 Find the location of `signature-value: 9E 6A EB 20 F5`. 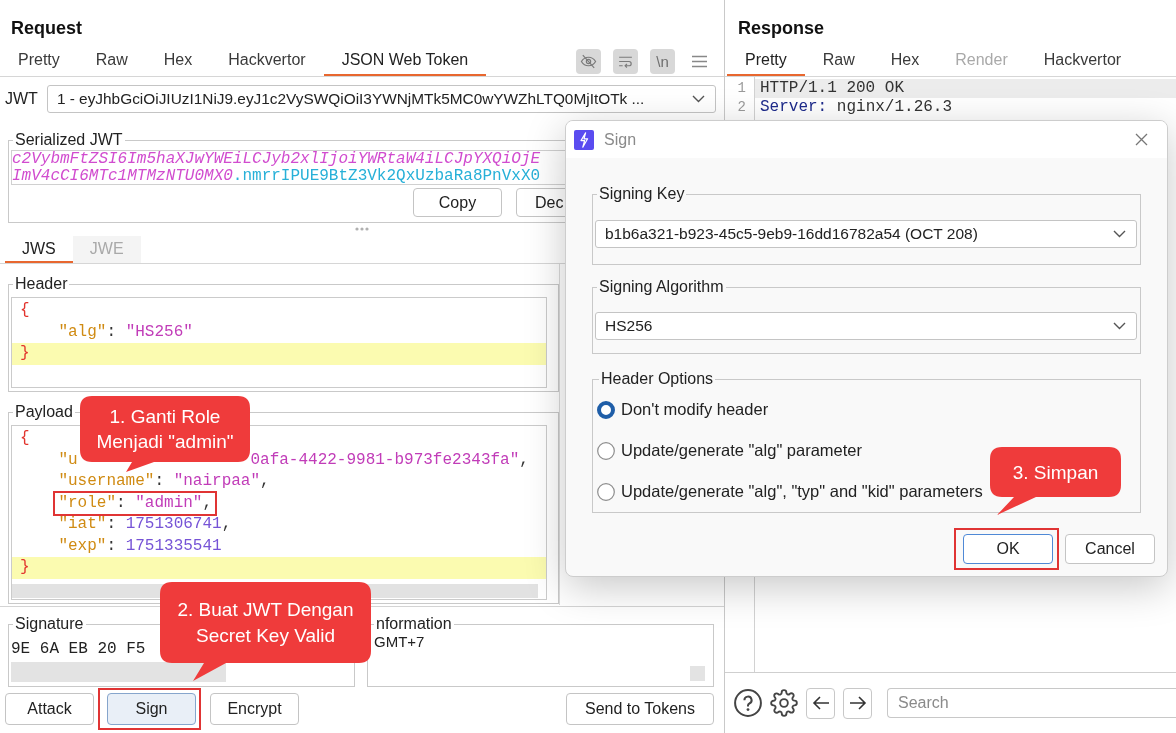

signature-value: 9E 6A EB 20 F5 is located at coordinates (78, 649).